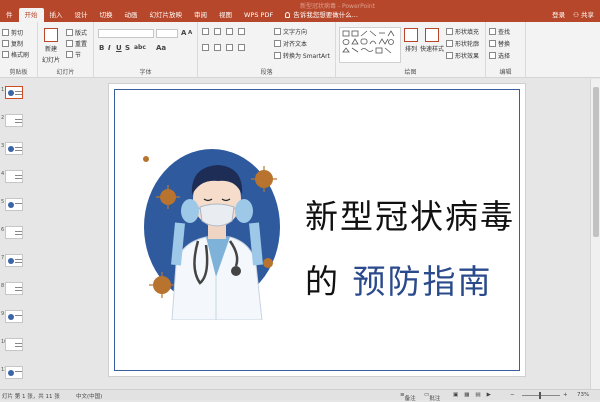 The width and height of the screenshot is (600, 402). Describe the element at coordinates (596, 162) in the screenshot. I see `scrollbar-thumb` at that location.